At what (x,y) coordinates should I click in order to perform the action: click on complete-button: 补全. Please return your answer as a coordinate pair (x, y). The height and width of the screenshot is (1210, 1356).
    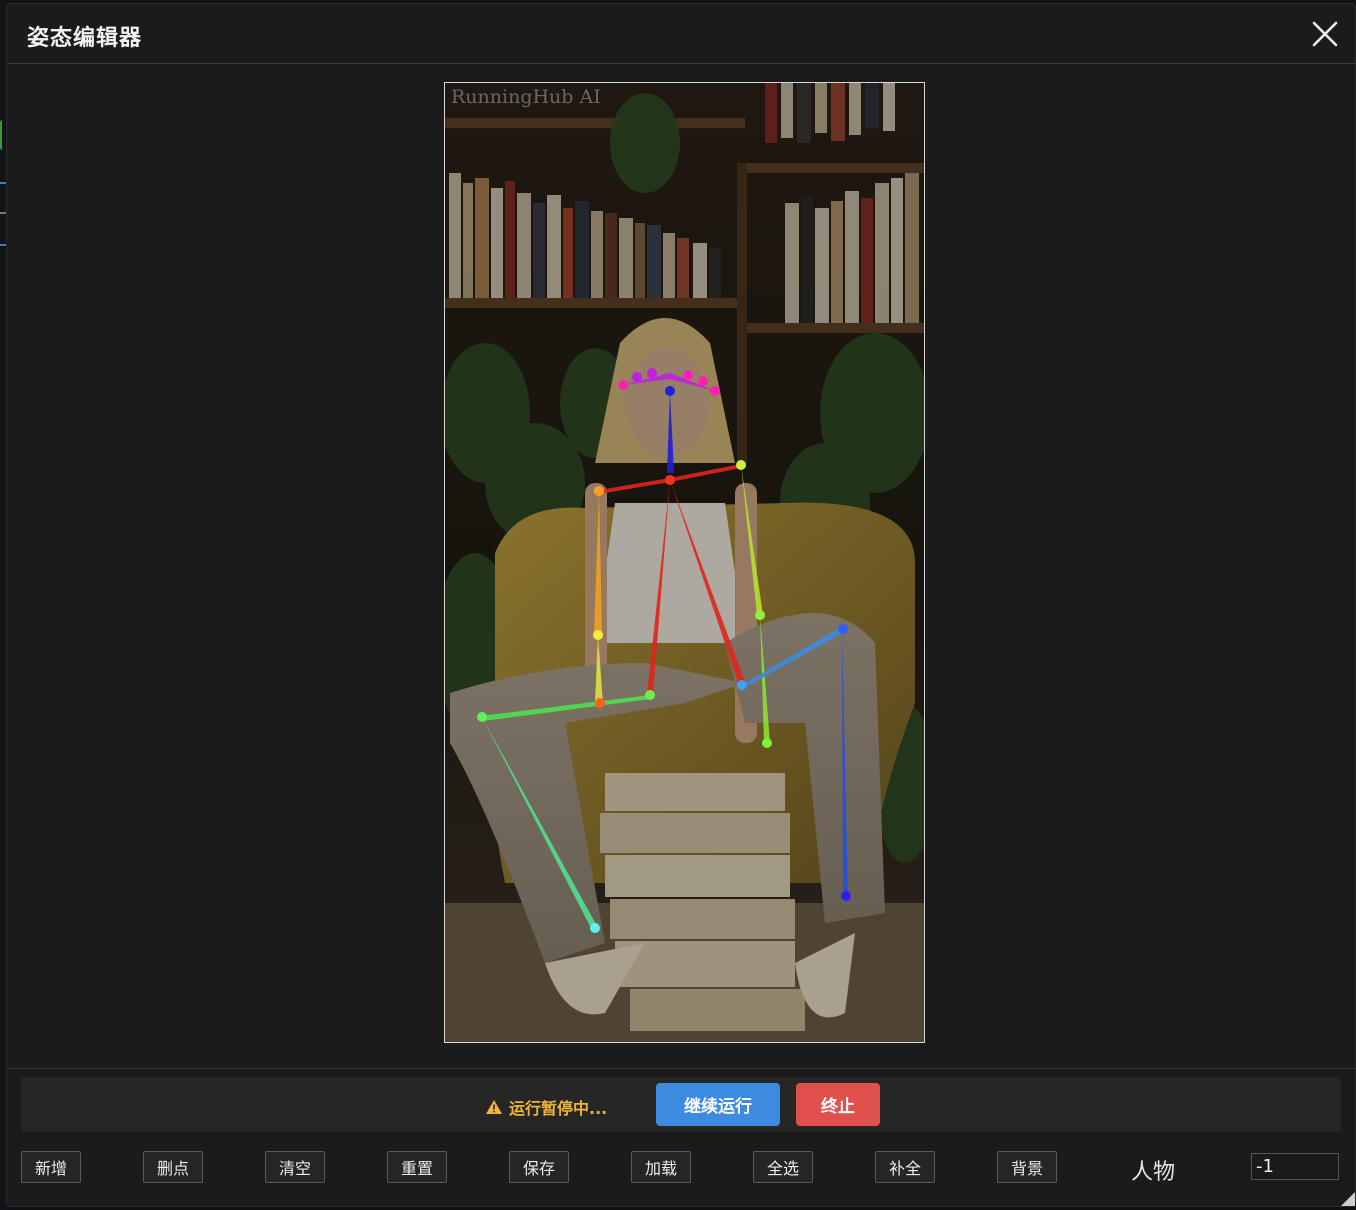
    Looking at the image, I should click on (905, 1167).